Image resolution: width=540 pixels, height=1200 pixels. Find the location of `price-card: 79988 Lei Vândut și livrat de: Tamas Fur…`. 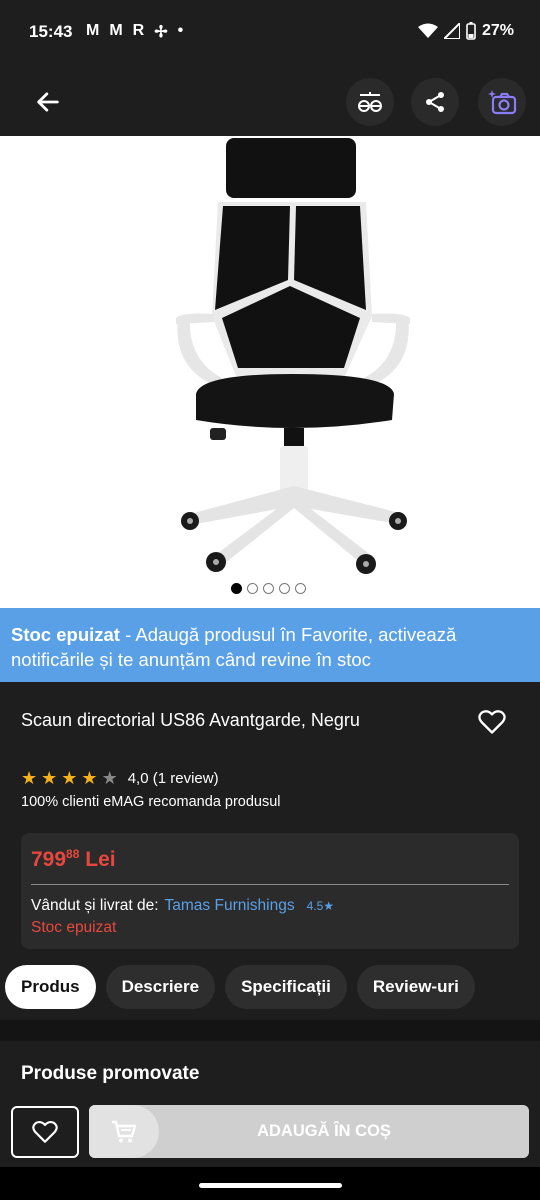

price-card: 79988 Lei Vândut și livrat de: Tamas Fur… is located at coordinates (270, 891).